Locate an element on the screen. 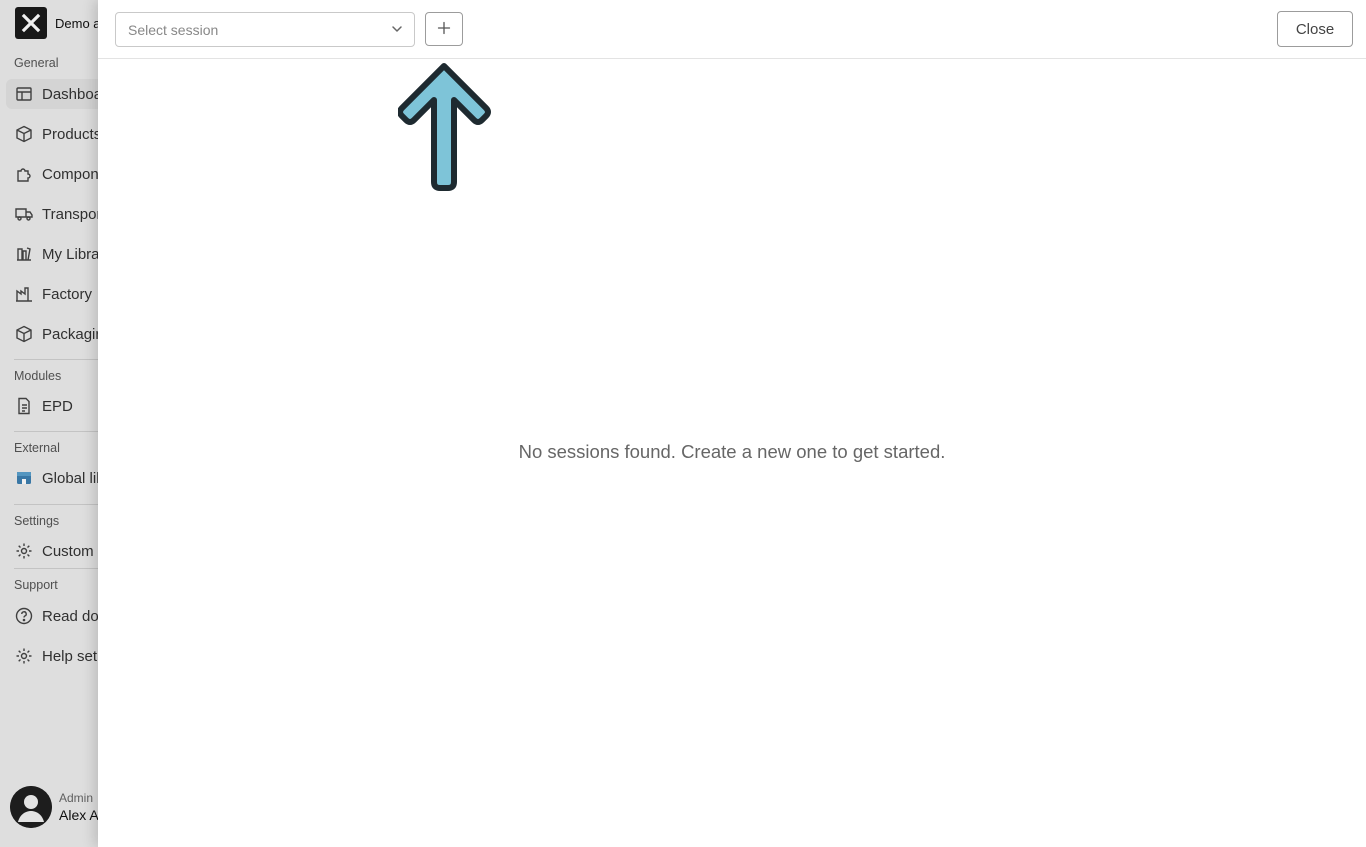  arrow-up-icon is located at coordinates (444, 129).